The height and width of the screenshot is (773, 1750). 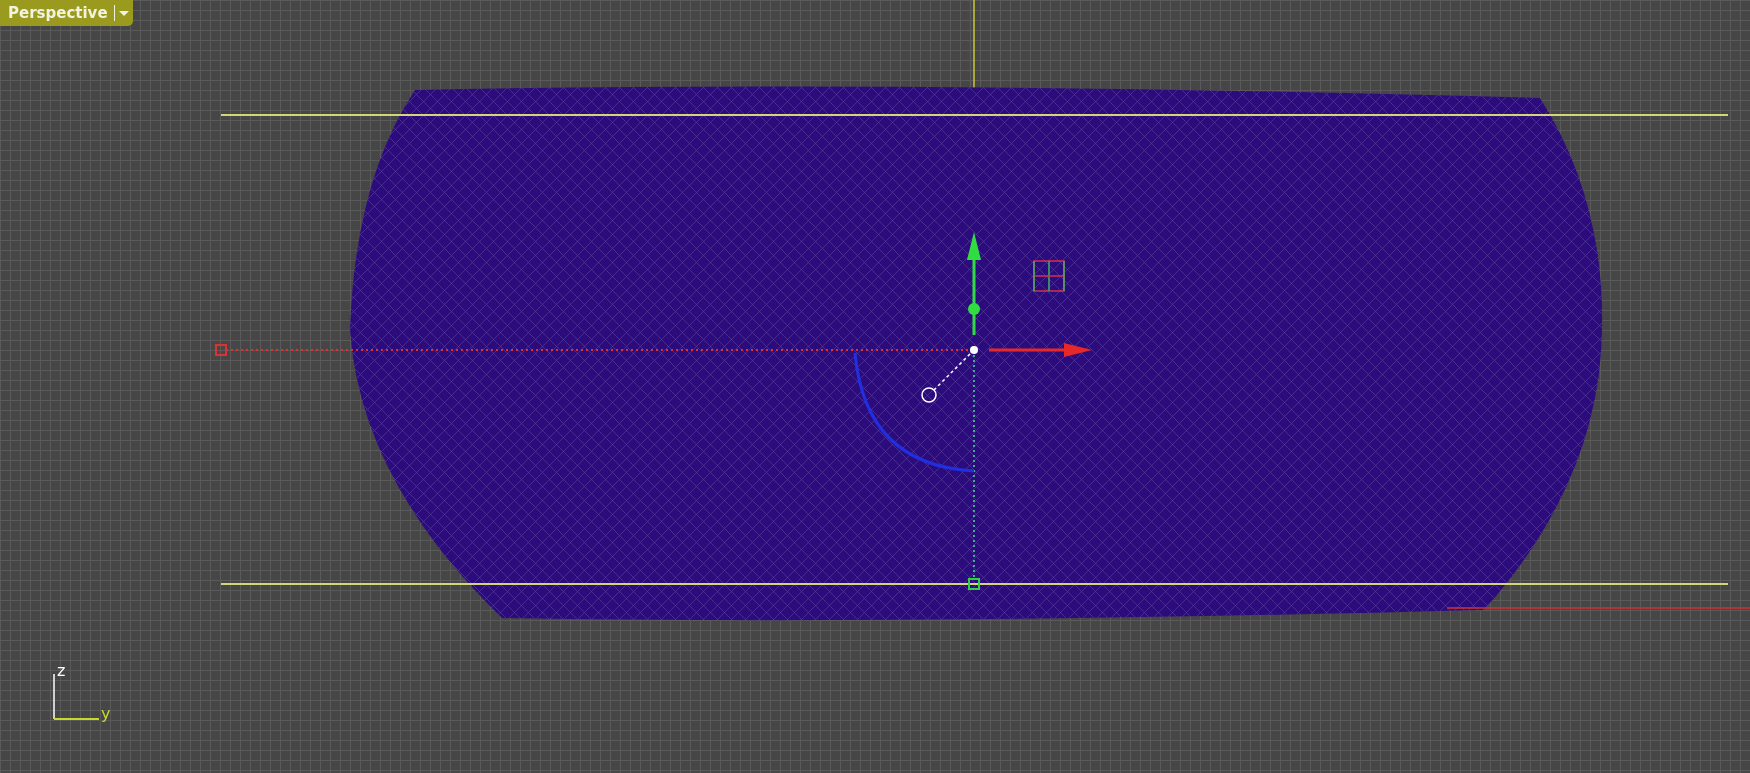 I want to click on axis-label: y, so click(x=106, y=713).